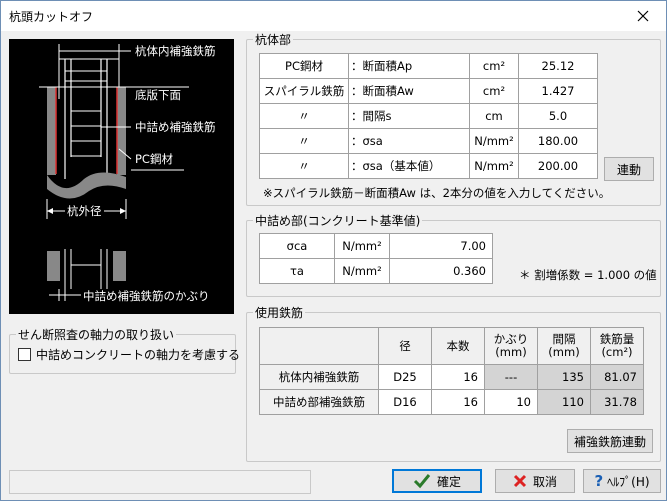  Describe the element at coordinates (84, 211) in the screenshot. I see `label-pile-outer-diameter: 杭外径` at that location.